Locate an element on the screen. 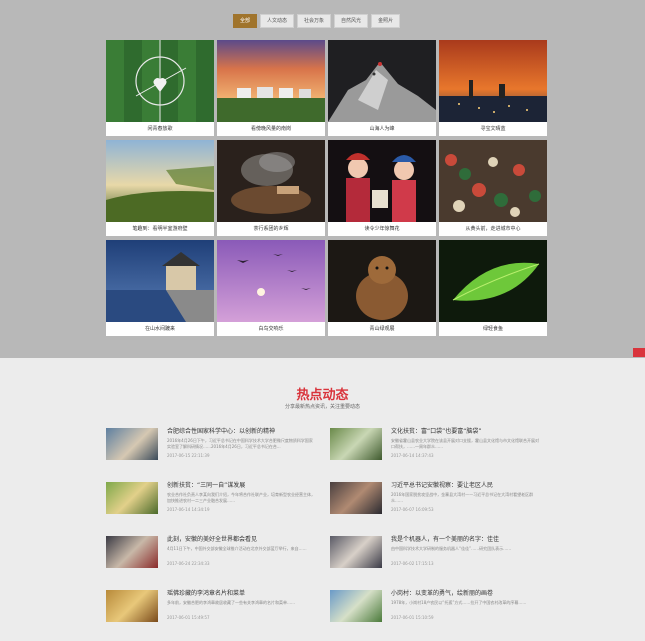 Image resolution: width=645 pixels, height=641 pixels. photo-card: 白鸟交响乐 is located at coordinates (271, 288).